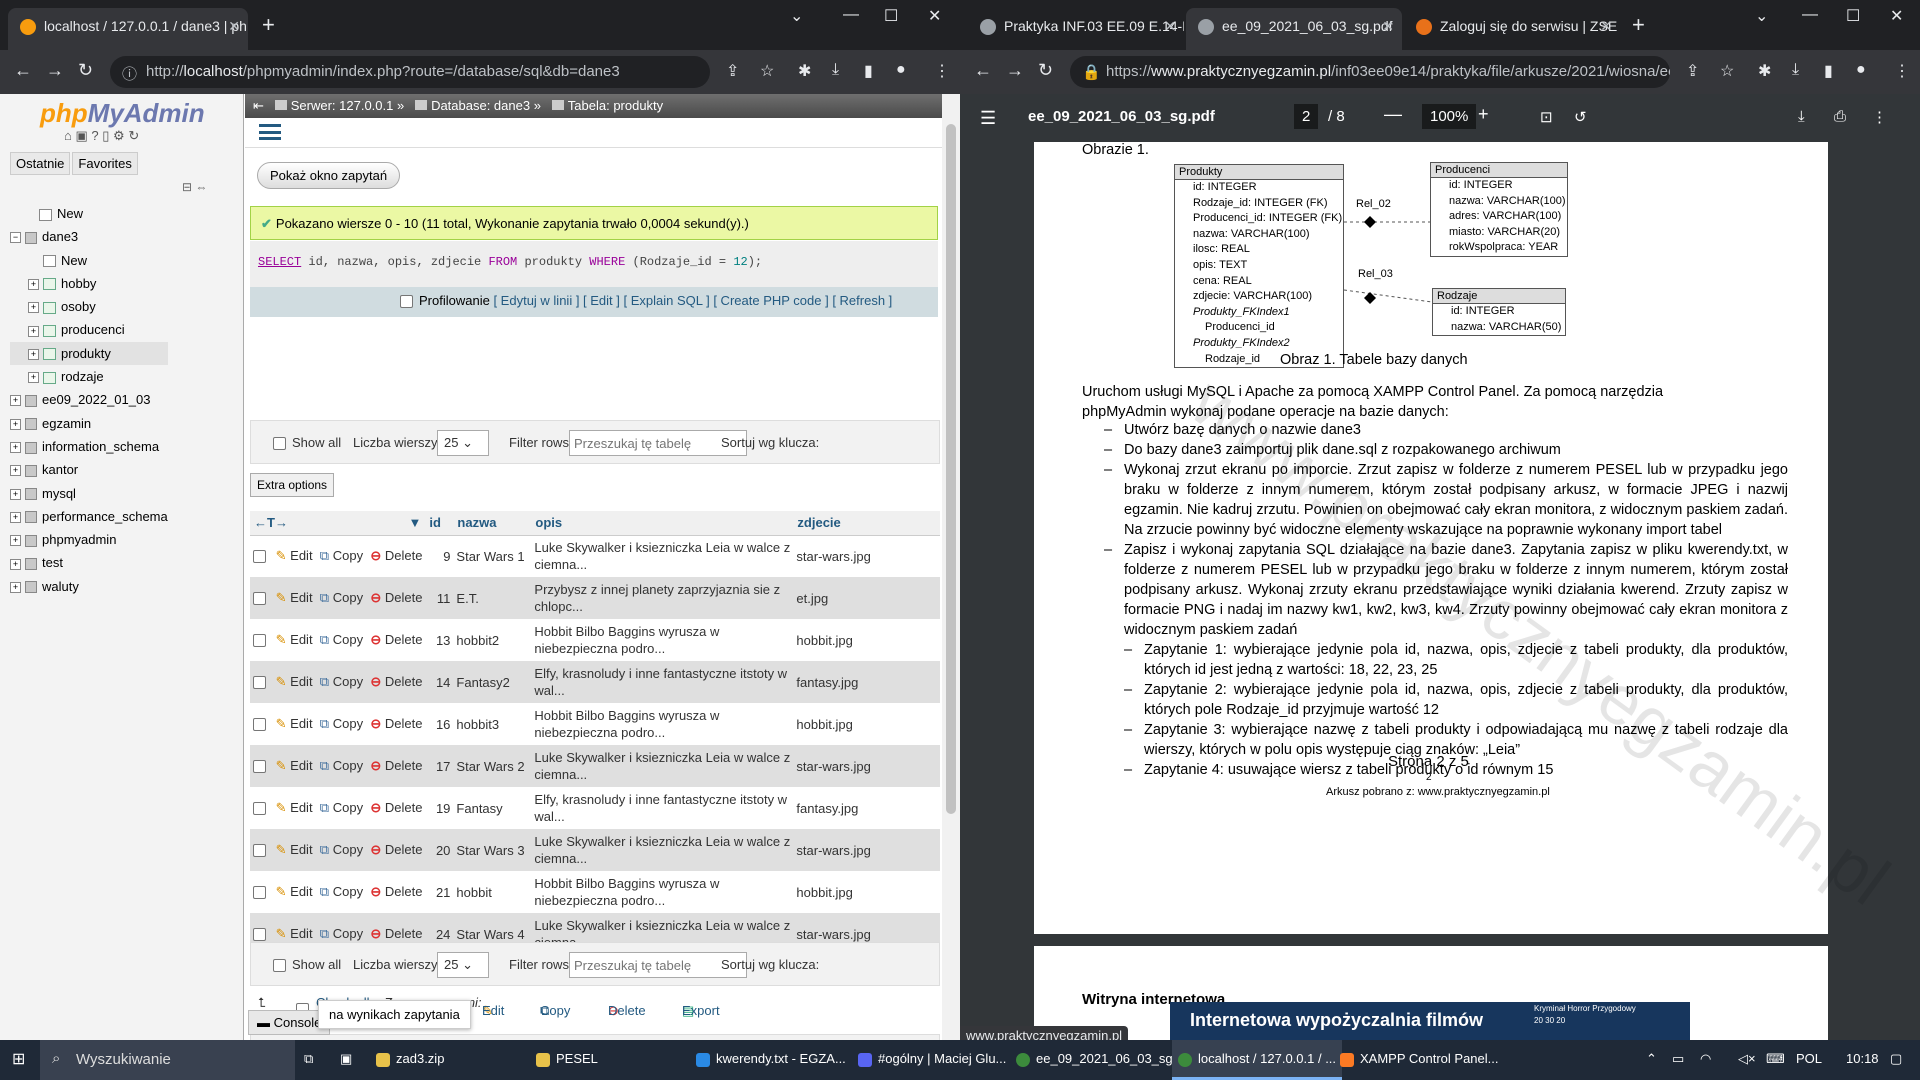 The height and width of the screenshot is (1080, 1920). I want to click on tree-item: + kantor, so click(89, 469).